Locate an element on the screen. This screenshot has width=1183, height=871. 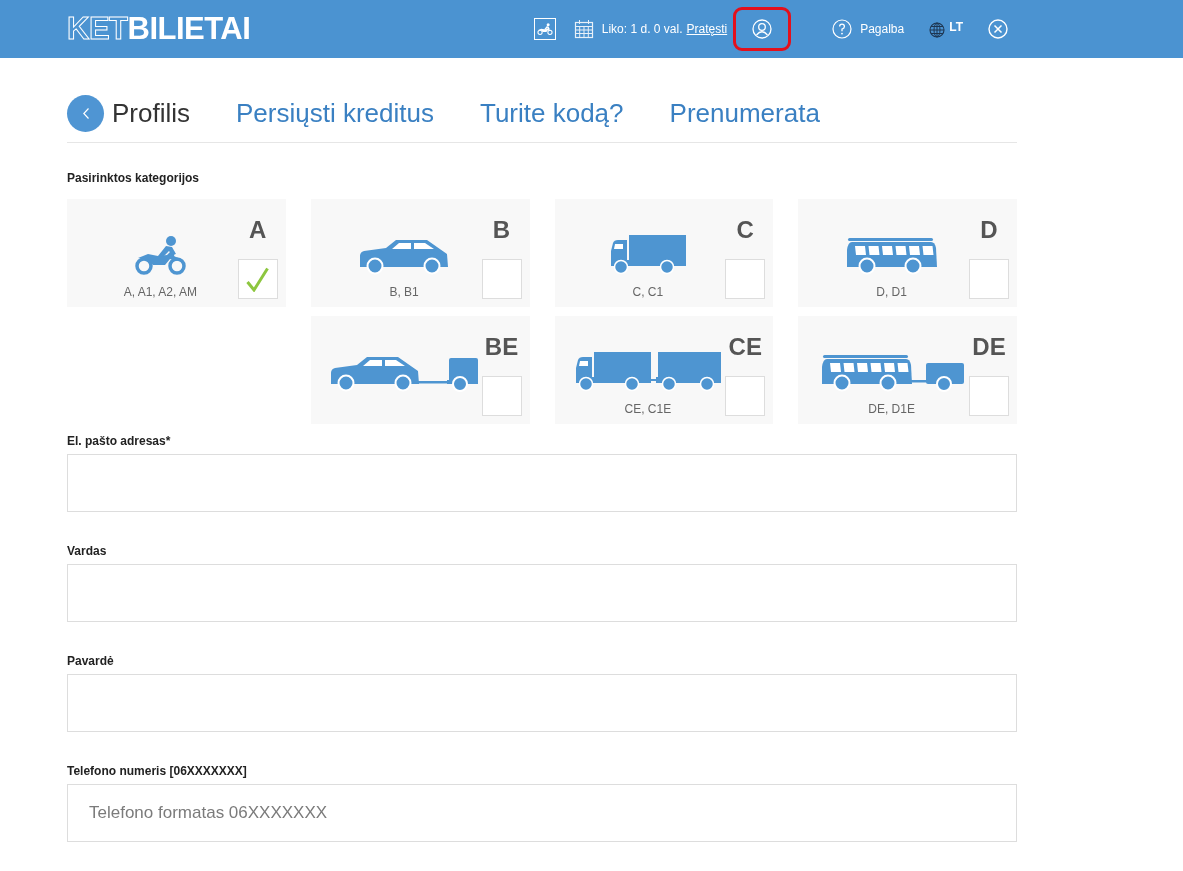
checkmark-icon is located at coordinates (258, 279).